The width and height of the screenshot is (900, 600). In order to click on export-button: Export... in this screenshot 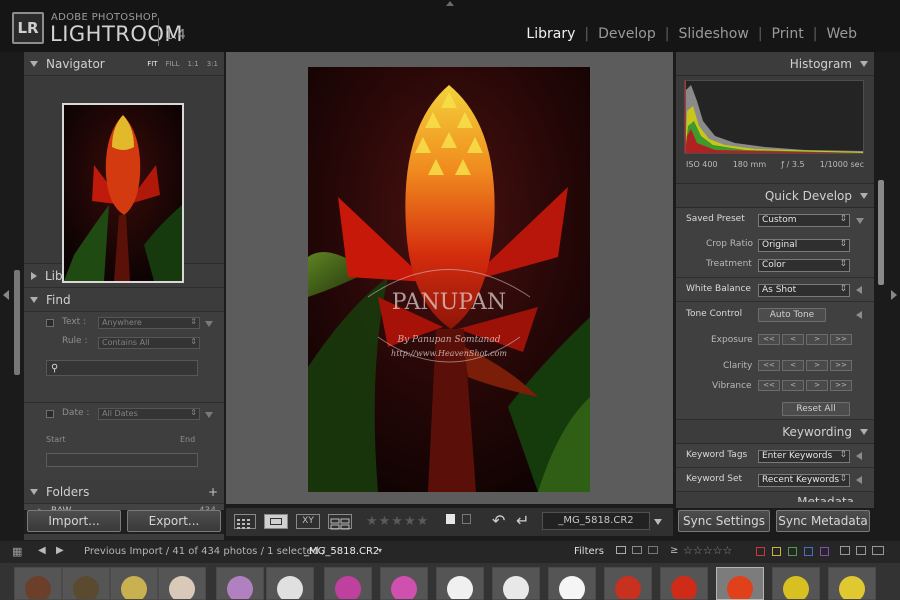, I will do `click(174, 521)`.